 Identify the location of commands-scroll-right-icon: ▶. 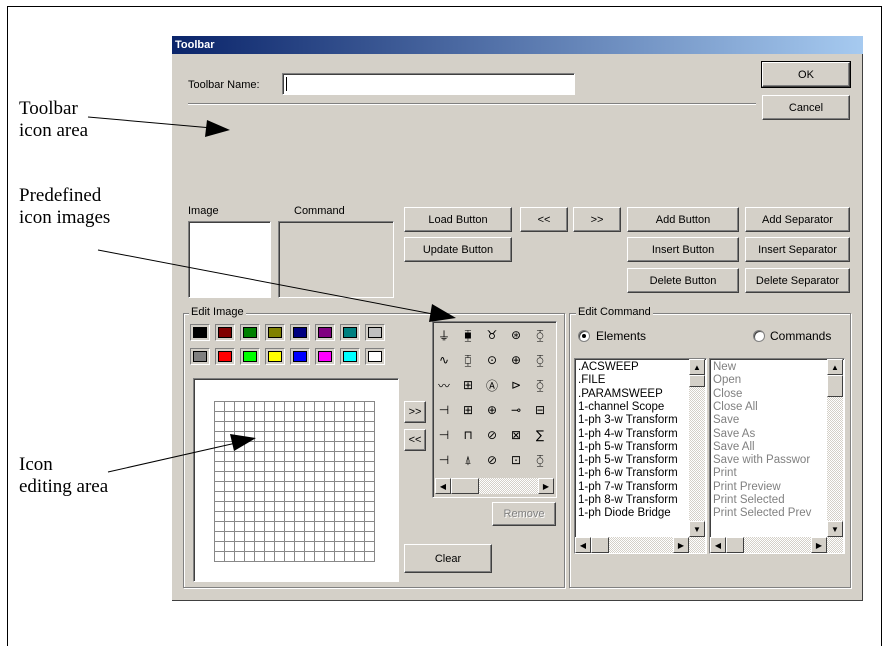
(819, 545).